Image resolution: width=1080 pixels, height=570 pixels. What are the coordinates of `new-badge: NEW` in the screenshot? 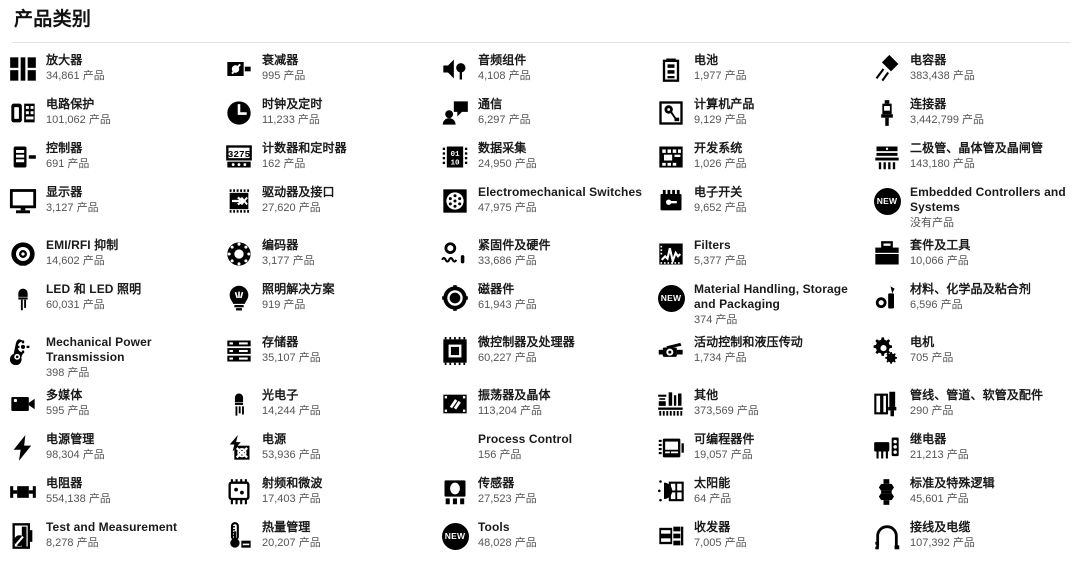 It's located at (671, 298).